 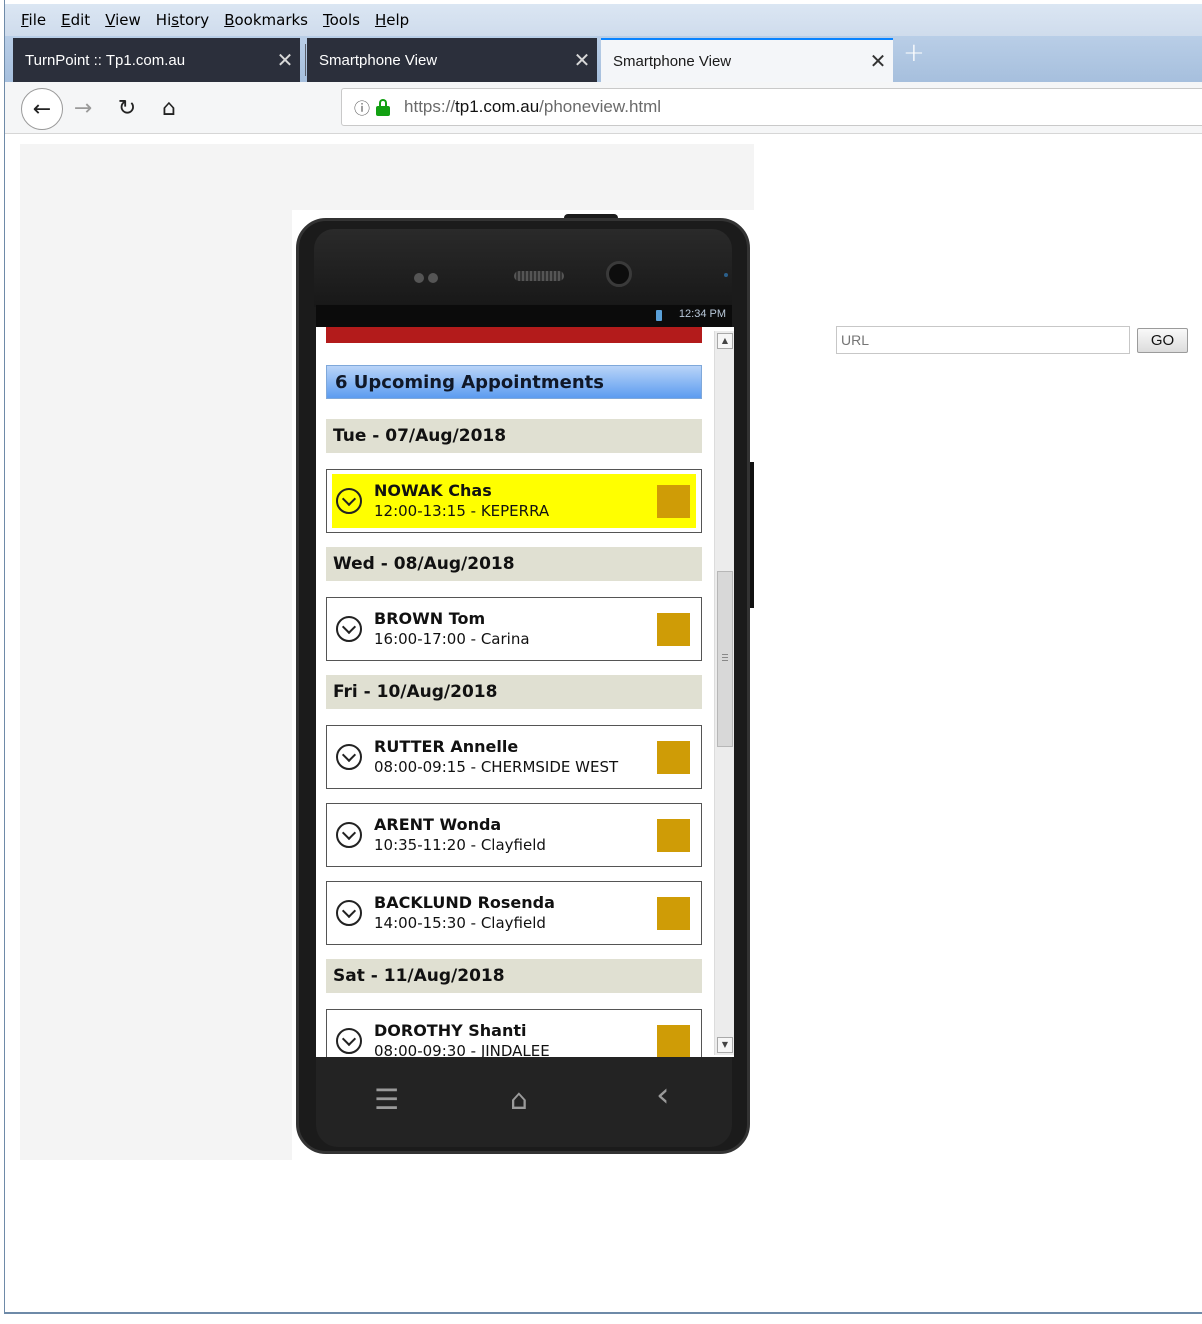 What do you see at coordinates (83, 108) in the screenshot?
I see `forward-button: →` at bounding box center [83, 108].